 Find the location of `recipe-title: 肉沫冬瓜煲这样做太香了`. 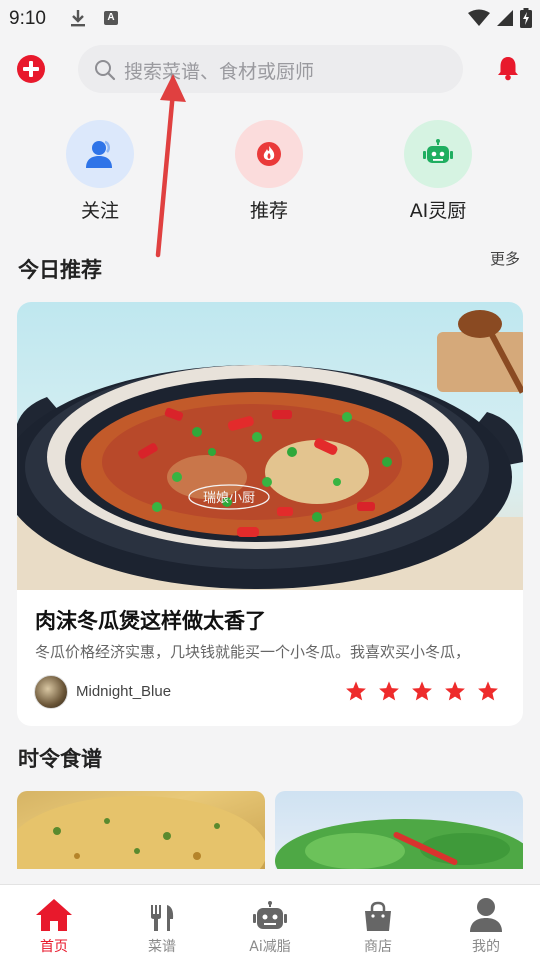

recipe-title: 肉沫冬瓜煲这样做太香了 is located at coordinates (150, 621).